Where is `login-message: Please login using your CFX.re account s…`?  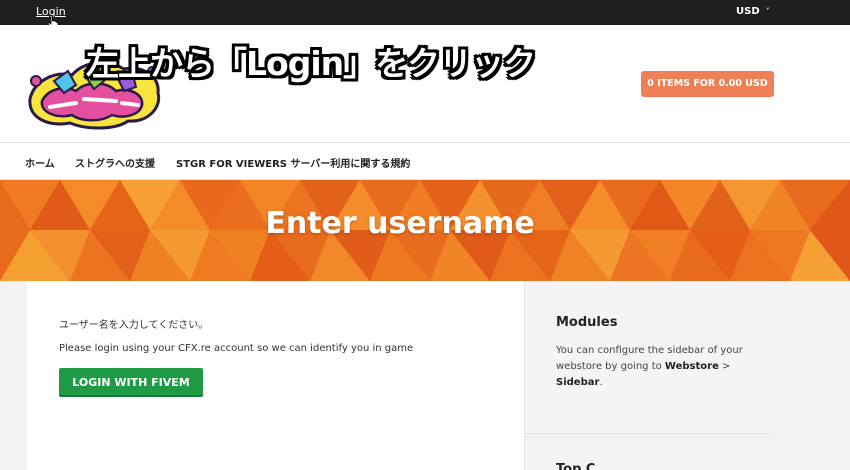 login-message: Please login using your CFX.re account s… is located at coordinates (236, 348).